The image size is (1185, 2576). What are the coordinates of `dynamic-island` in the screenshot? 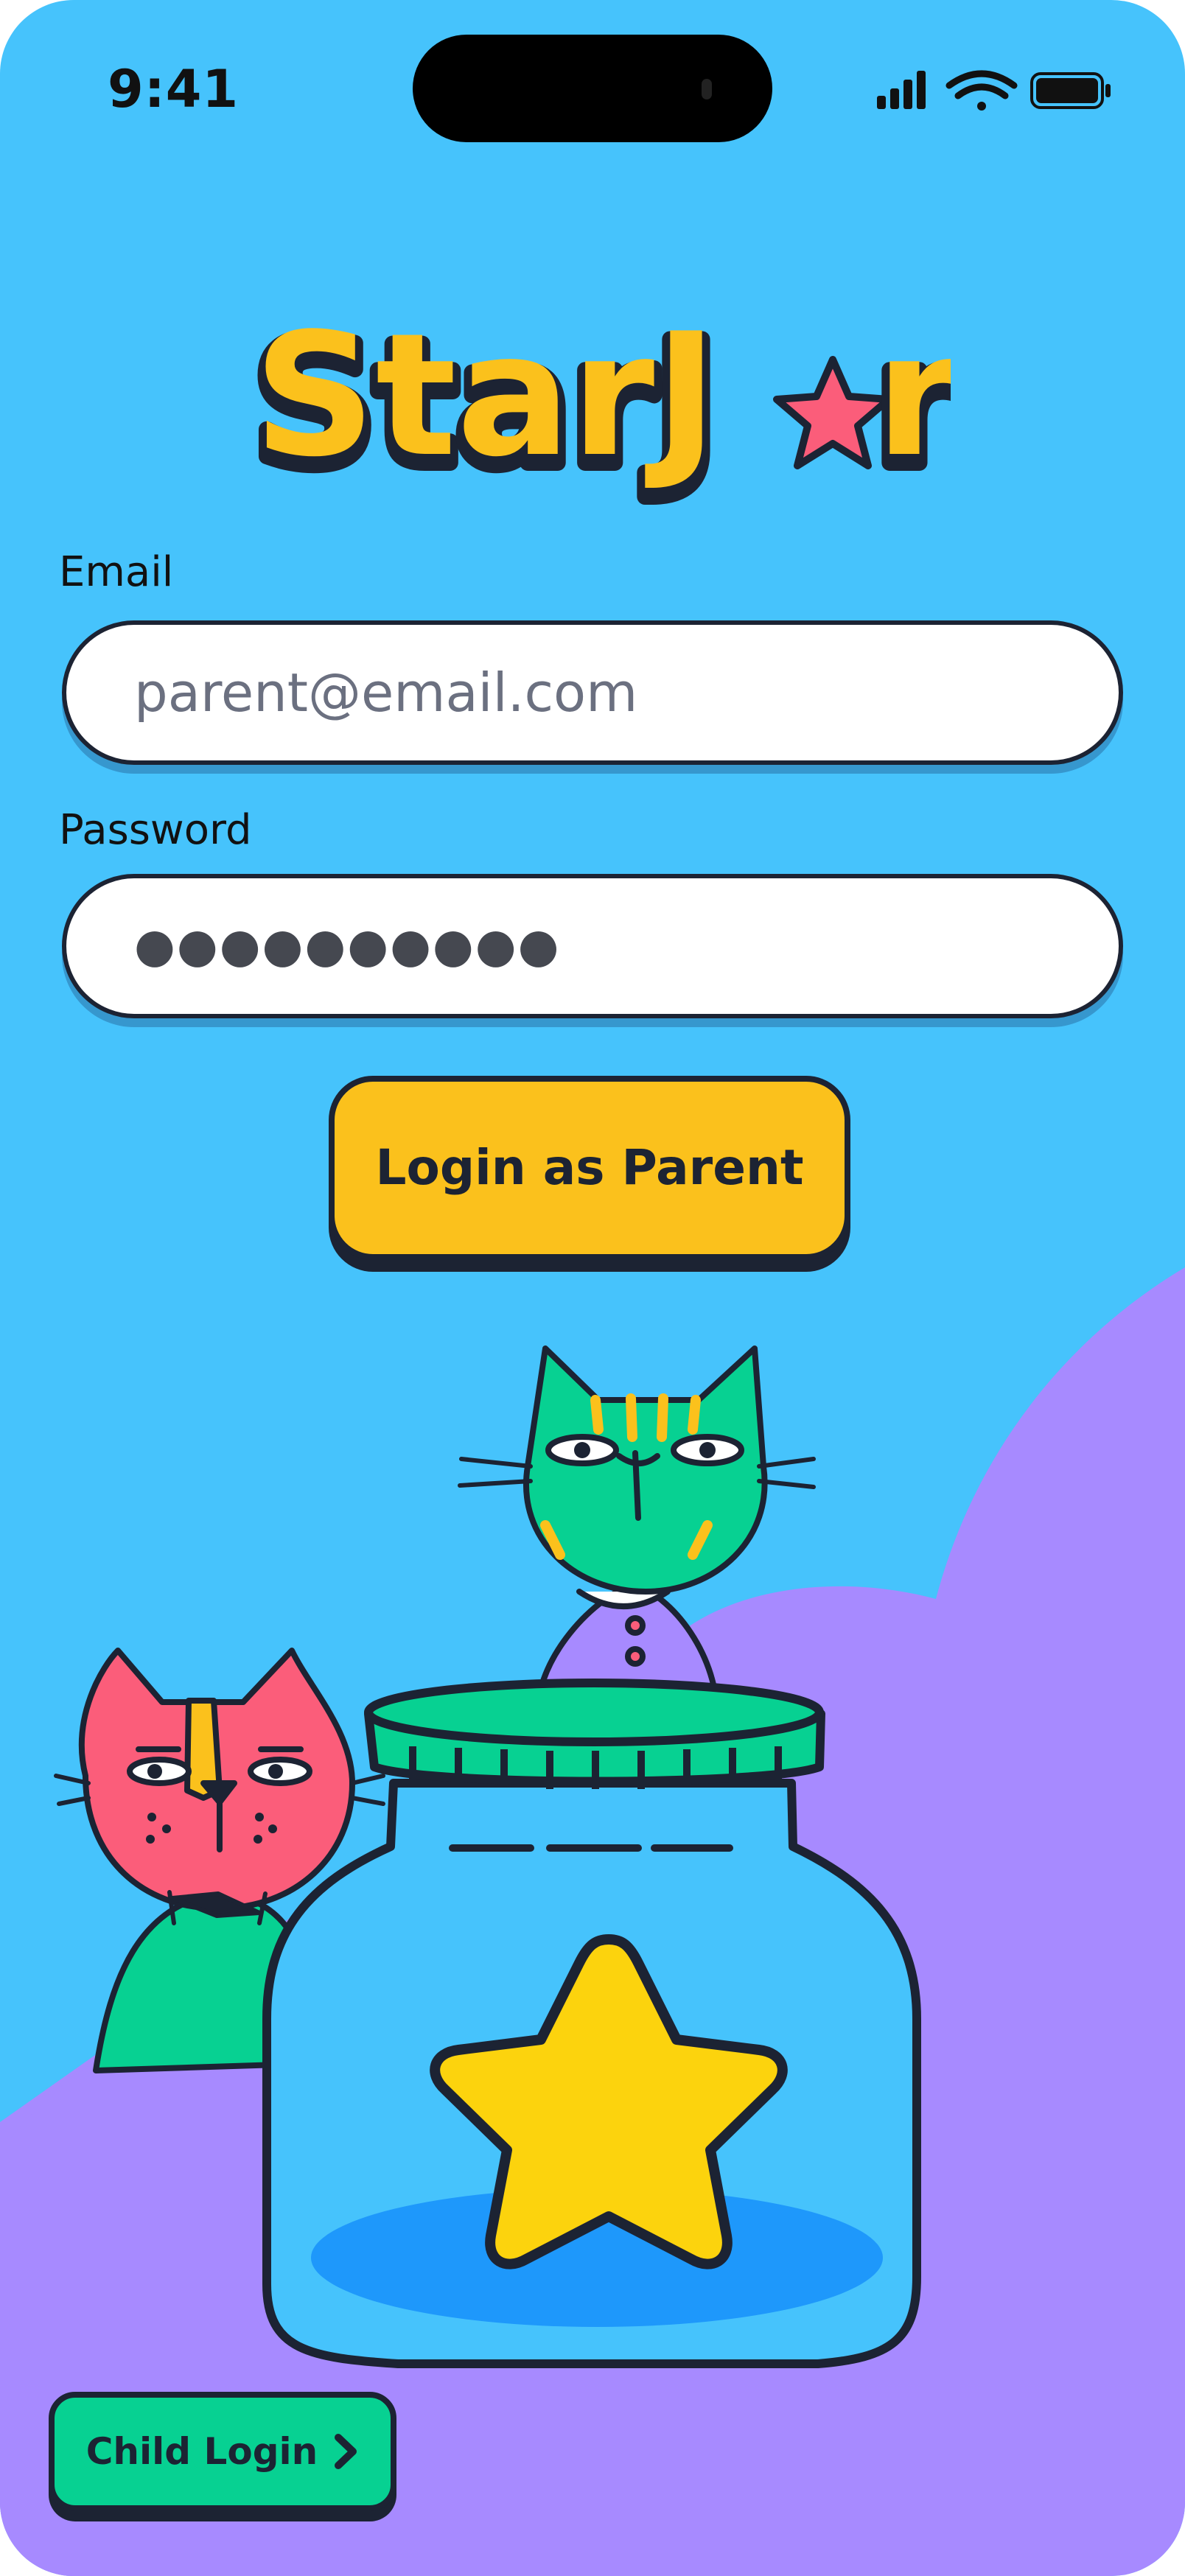 It's located at (592, 88).